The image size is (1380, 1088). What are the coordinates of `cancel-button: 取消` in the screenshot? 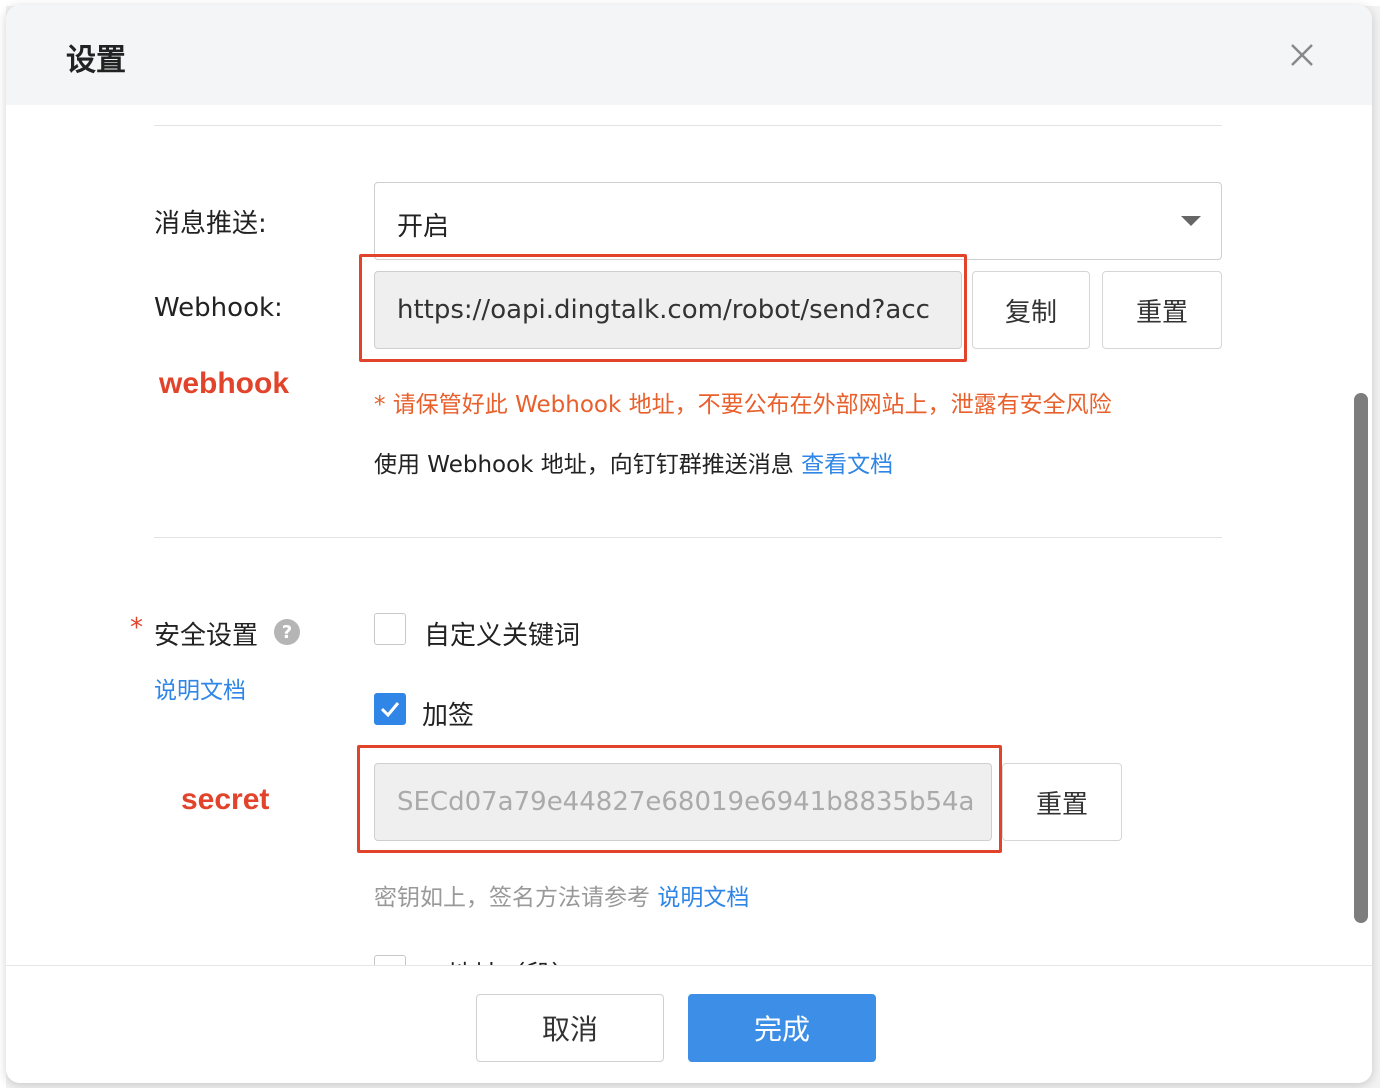 It's located at (570, 1028).